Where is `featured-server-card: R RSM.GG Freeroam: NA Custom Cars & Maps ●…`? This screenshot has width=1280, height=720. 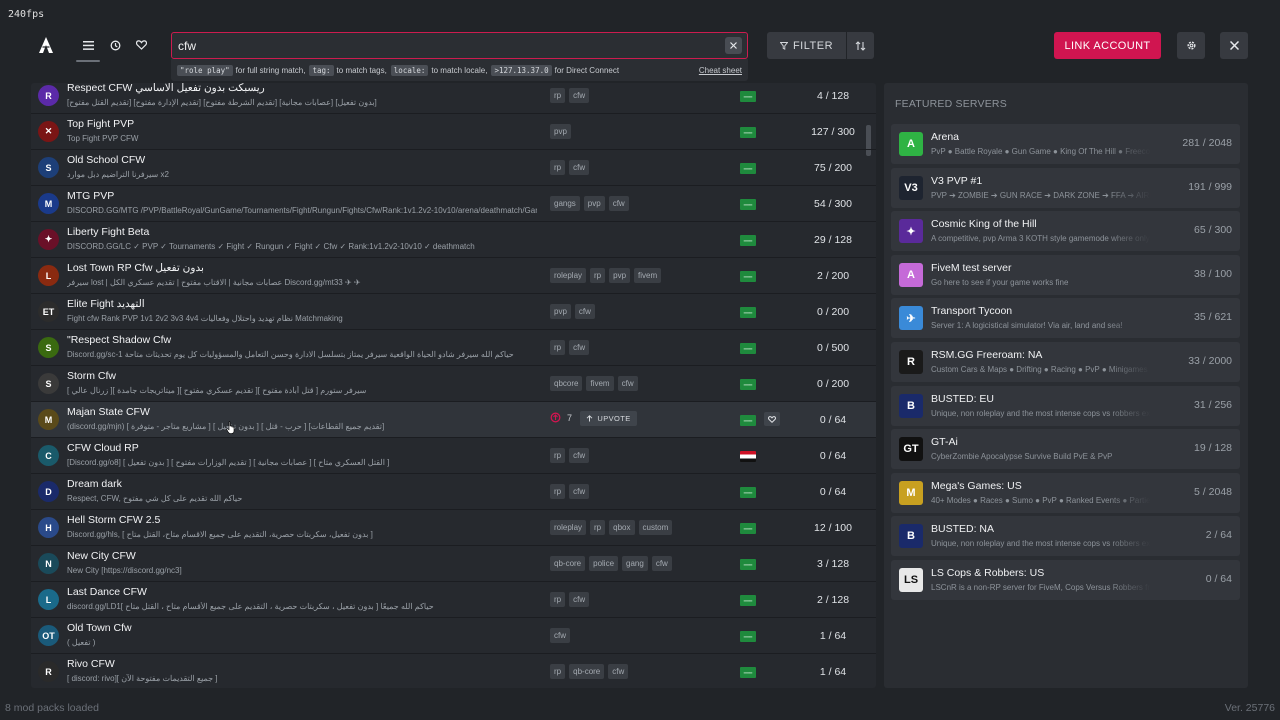
featured-server-card: R RSM.GG Freeroam: NA Custom Cars & Maps ●… is located at coordinates (1065, 362).